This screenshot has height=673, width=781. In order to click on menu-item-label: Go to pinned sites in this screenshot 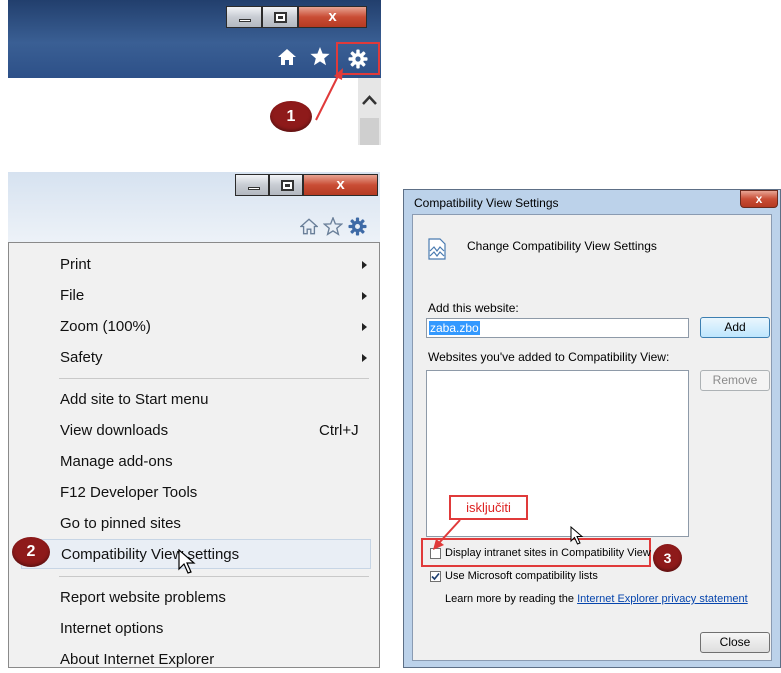, I will do `click(120, 523)`.